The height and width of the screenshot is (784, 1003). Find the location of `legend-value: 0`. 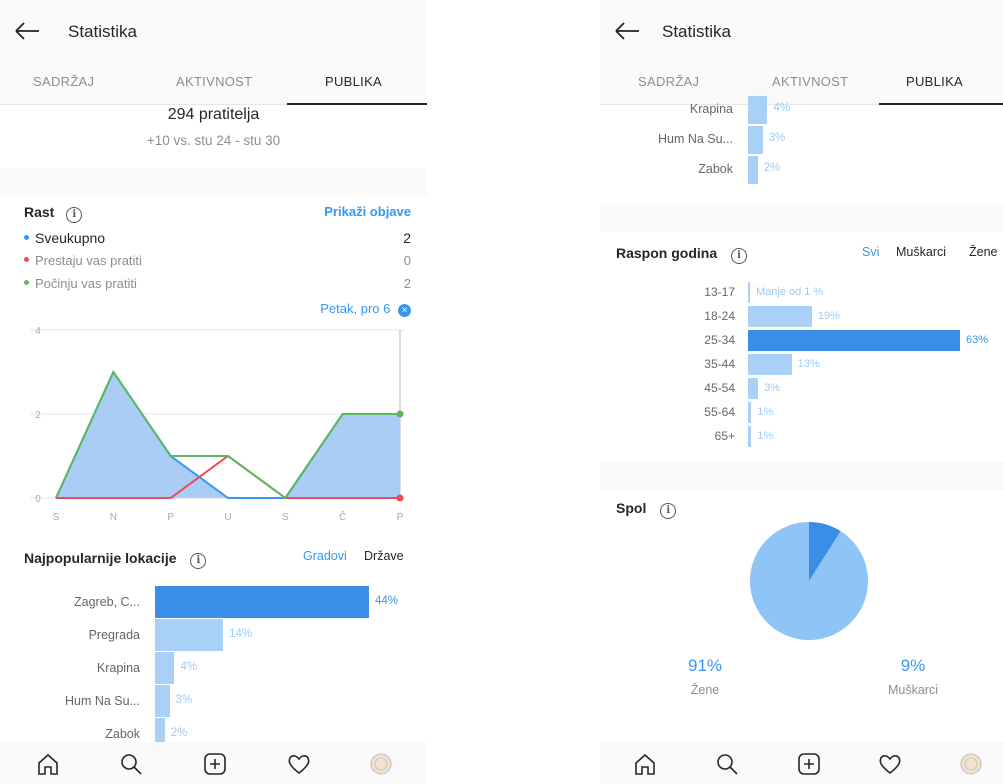

legend-value: 0 is located at coordinates (407, 260).